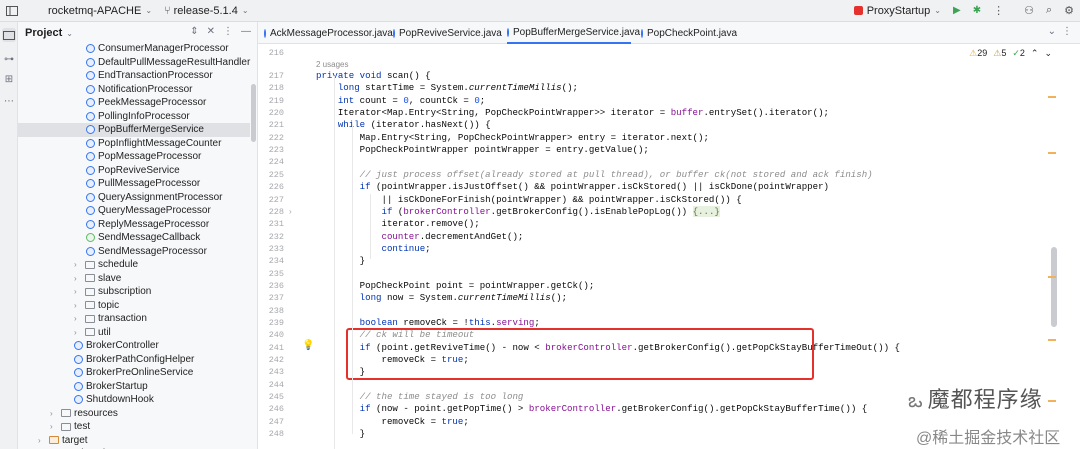 This screenshot has width=1080, height=449. I want to click on tree-item-label: PopInflightMessageCounter, so click(160, 143).